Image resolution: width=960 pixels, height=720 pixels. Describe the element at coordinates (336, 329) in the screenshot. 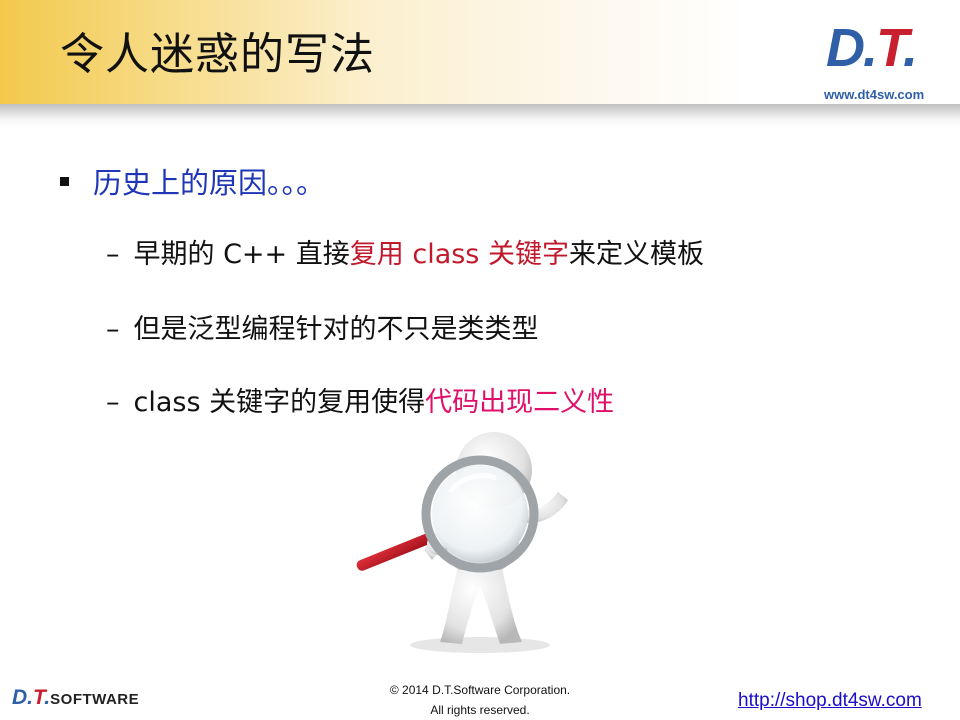

I see `sub-bullet-2-text: 但是泛型编程针对的不只是类类型` at that location.